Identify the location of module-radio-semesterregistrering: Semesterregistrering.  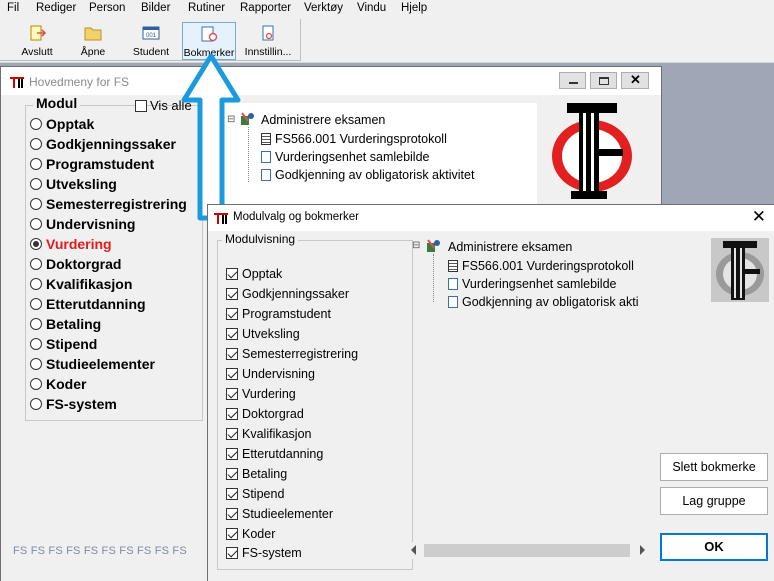
(108, 204).